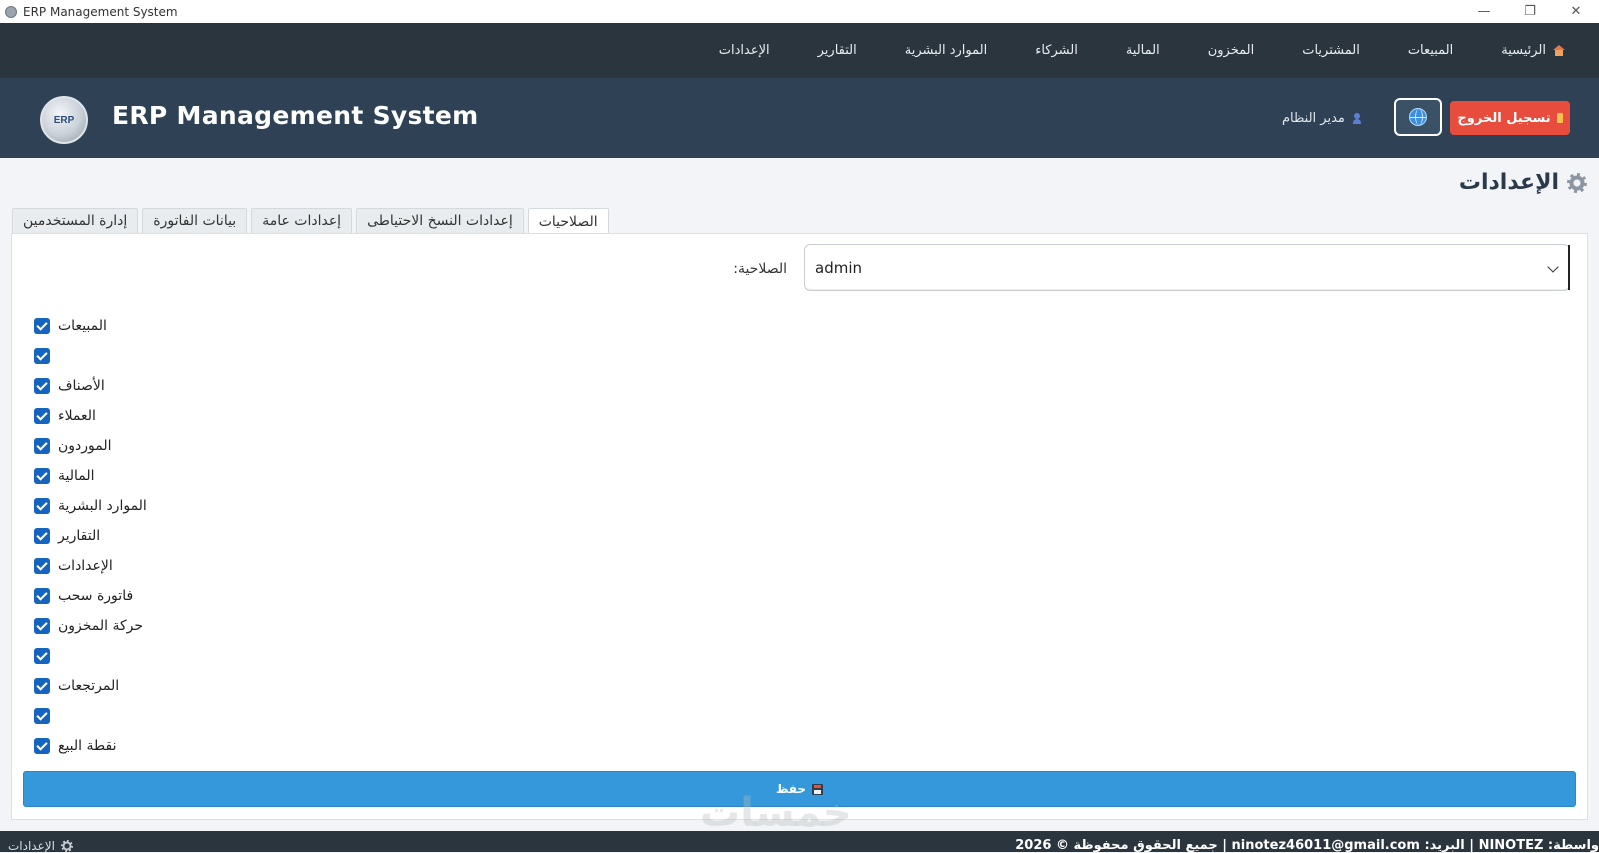  I want to click on logout-label: تسجيل الخروج, so click(1504, 118).